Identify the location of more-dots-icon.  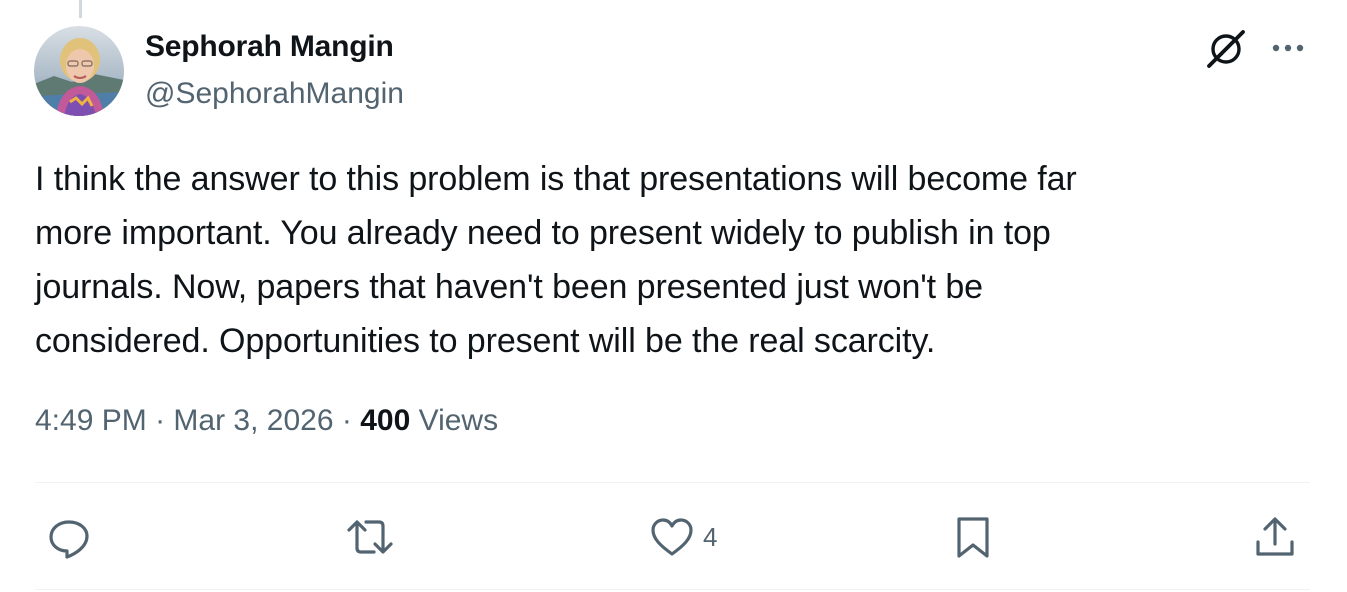
(1288, 48).